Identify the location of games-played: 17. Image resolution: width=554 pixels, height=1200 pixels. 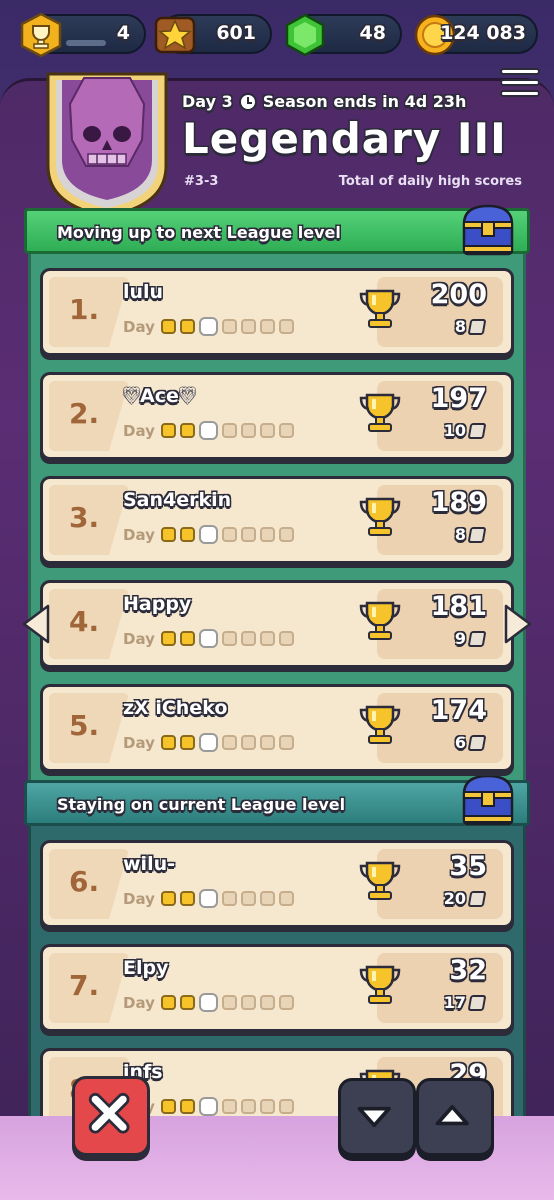
(465, 1002).